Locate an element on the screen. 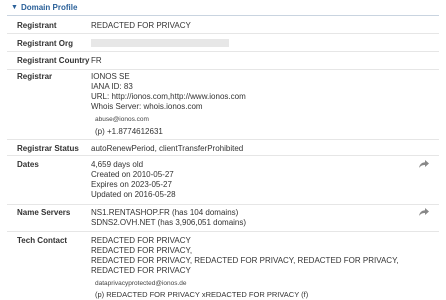  registrant-org-label: Registrant Org is located at coordinates (45, 43).